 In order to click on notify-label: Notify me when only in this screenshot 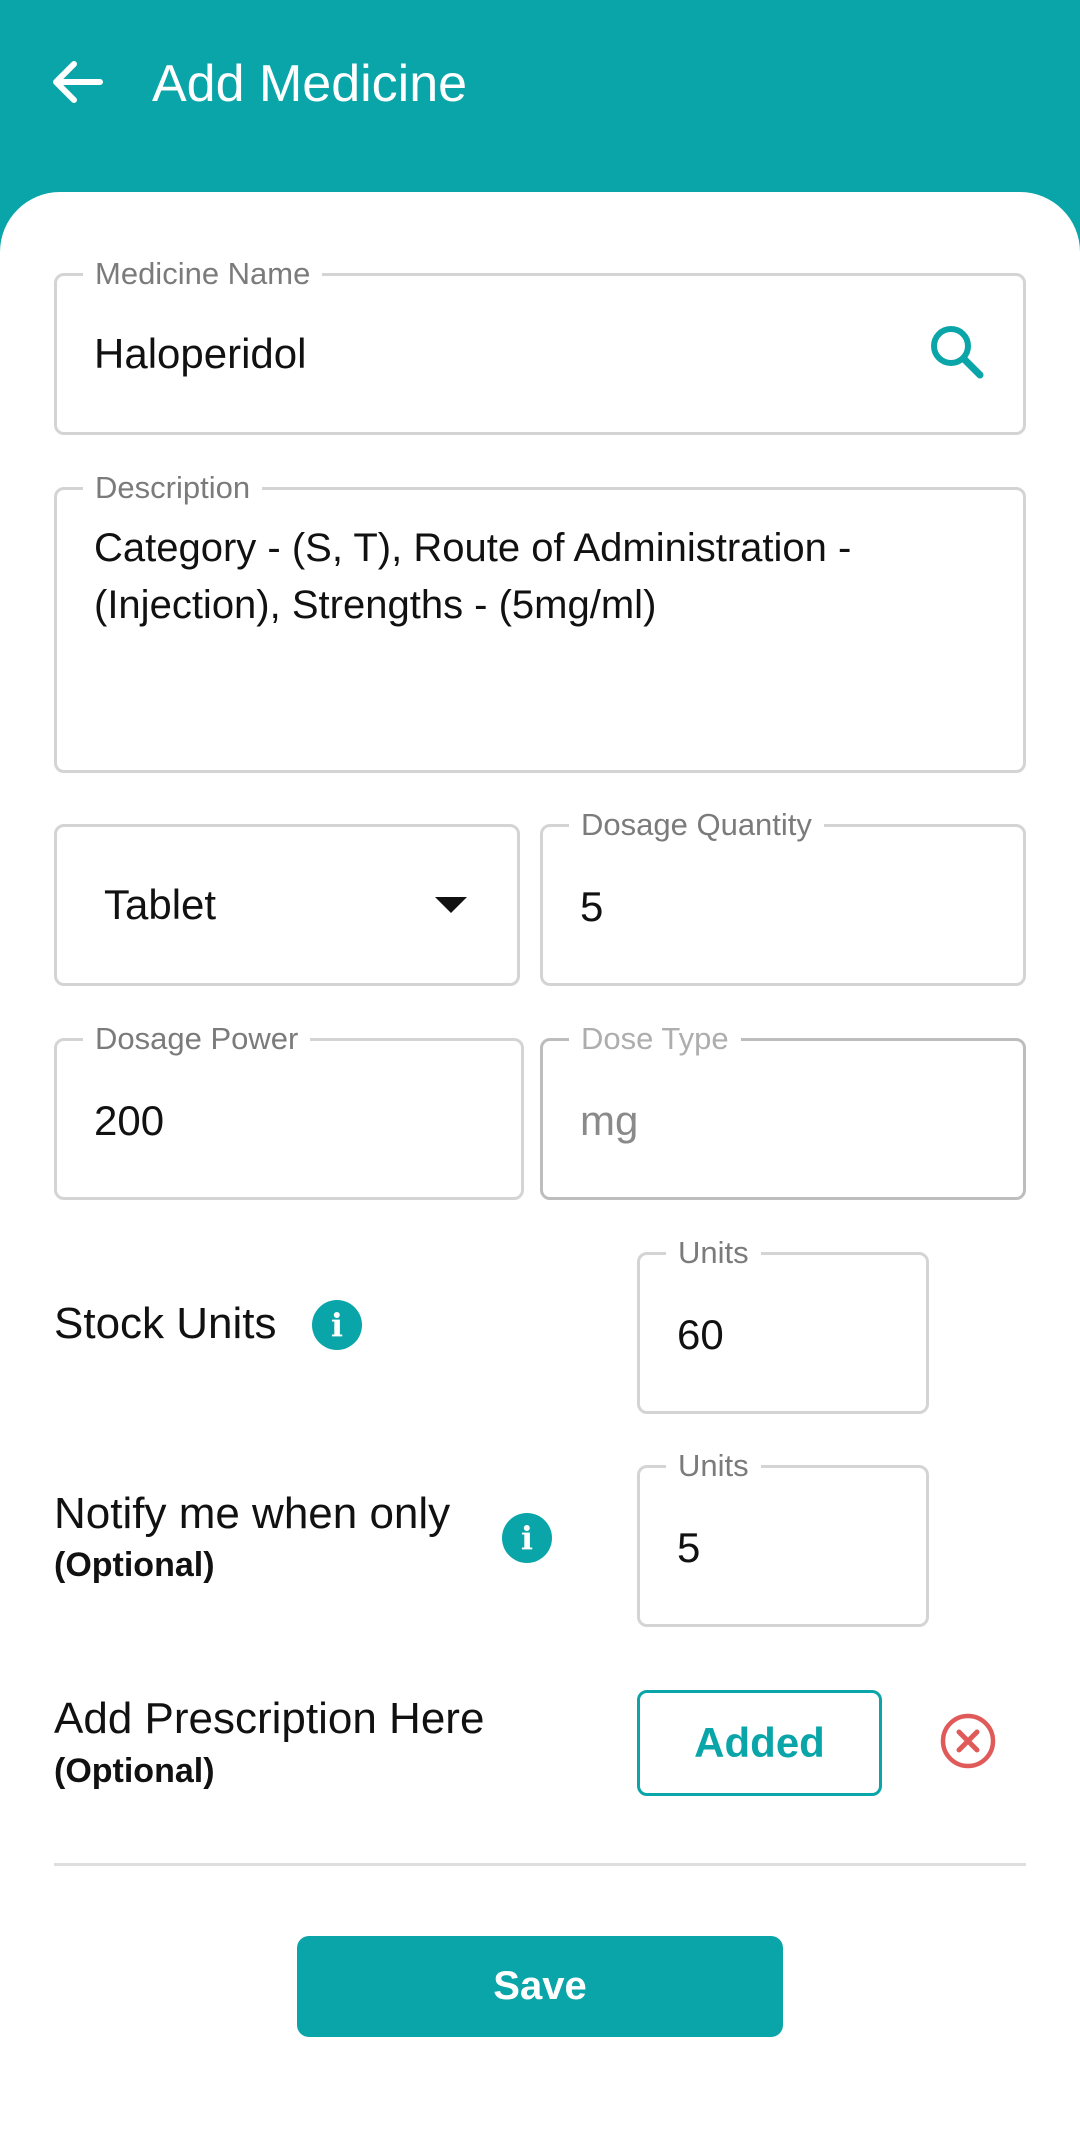, I will do `click(252, 1513)`.